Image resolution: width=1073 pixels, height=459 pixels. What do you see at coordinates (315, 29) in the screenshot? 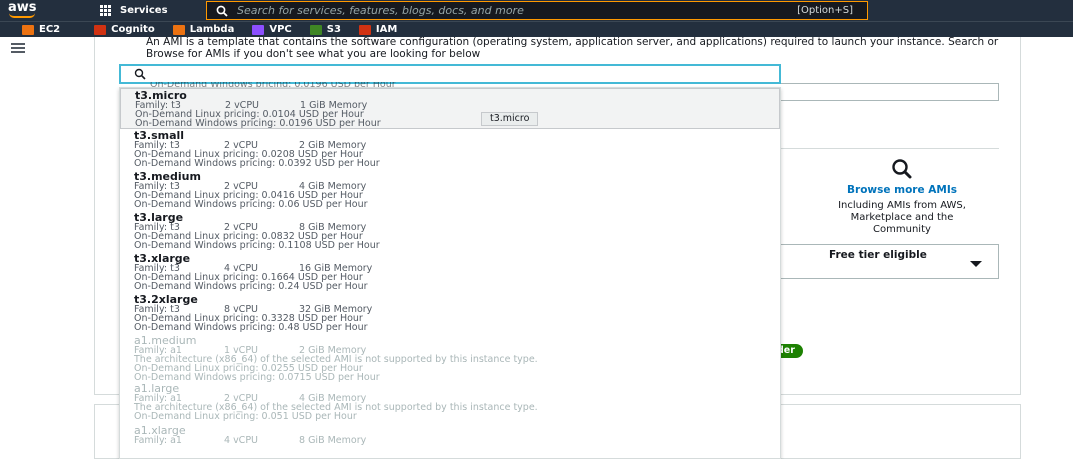
I see `s3-icon` at bounding box center [315, 29].